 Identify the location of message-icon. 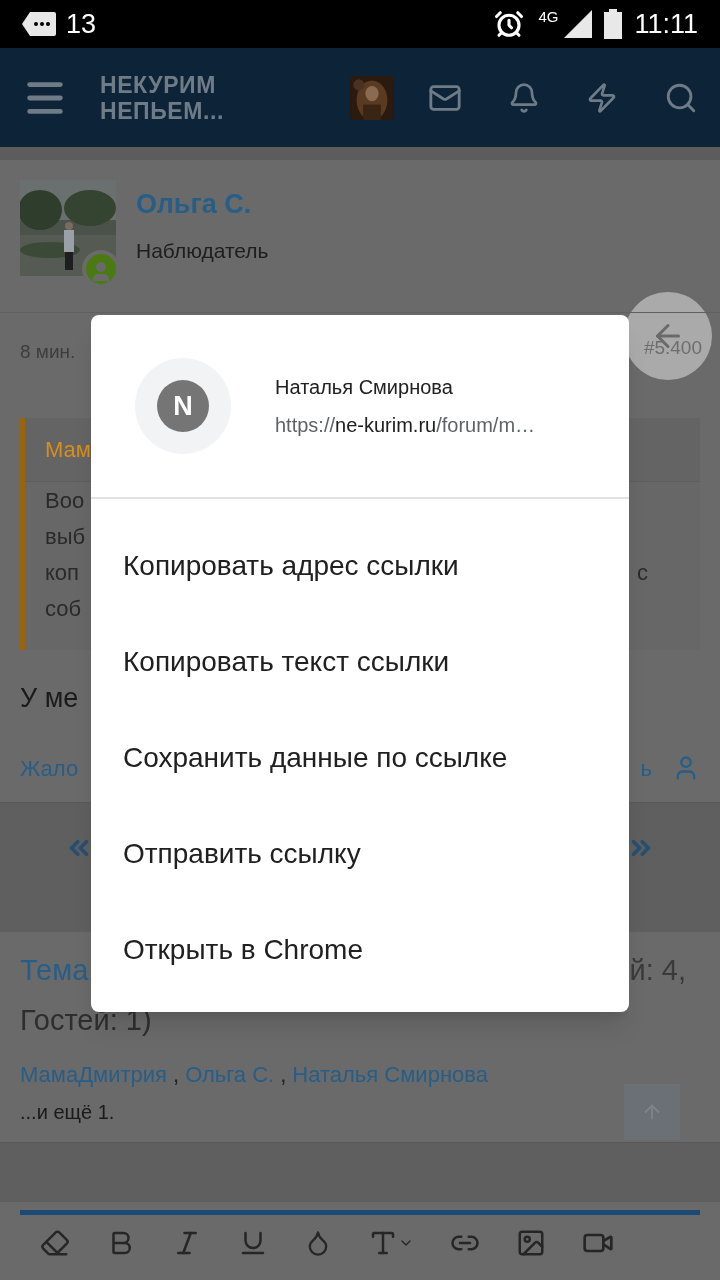
(39, 24).